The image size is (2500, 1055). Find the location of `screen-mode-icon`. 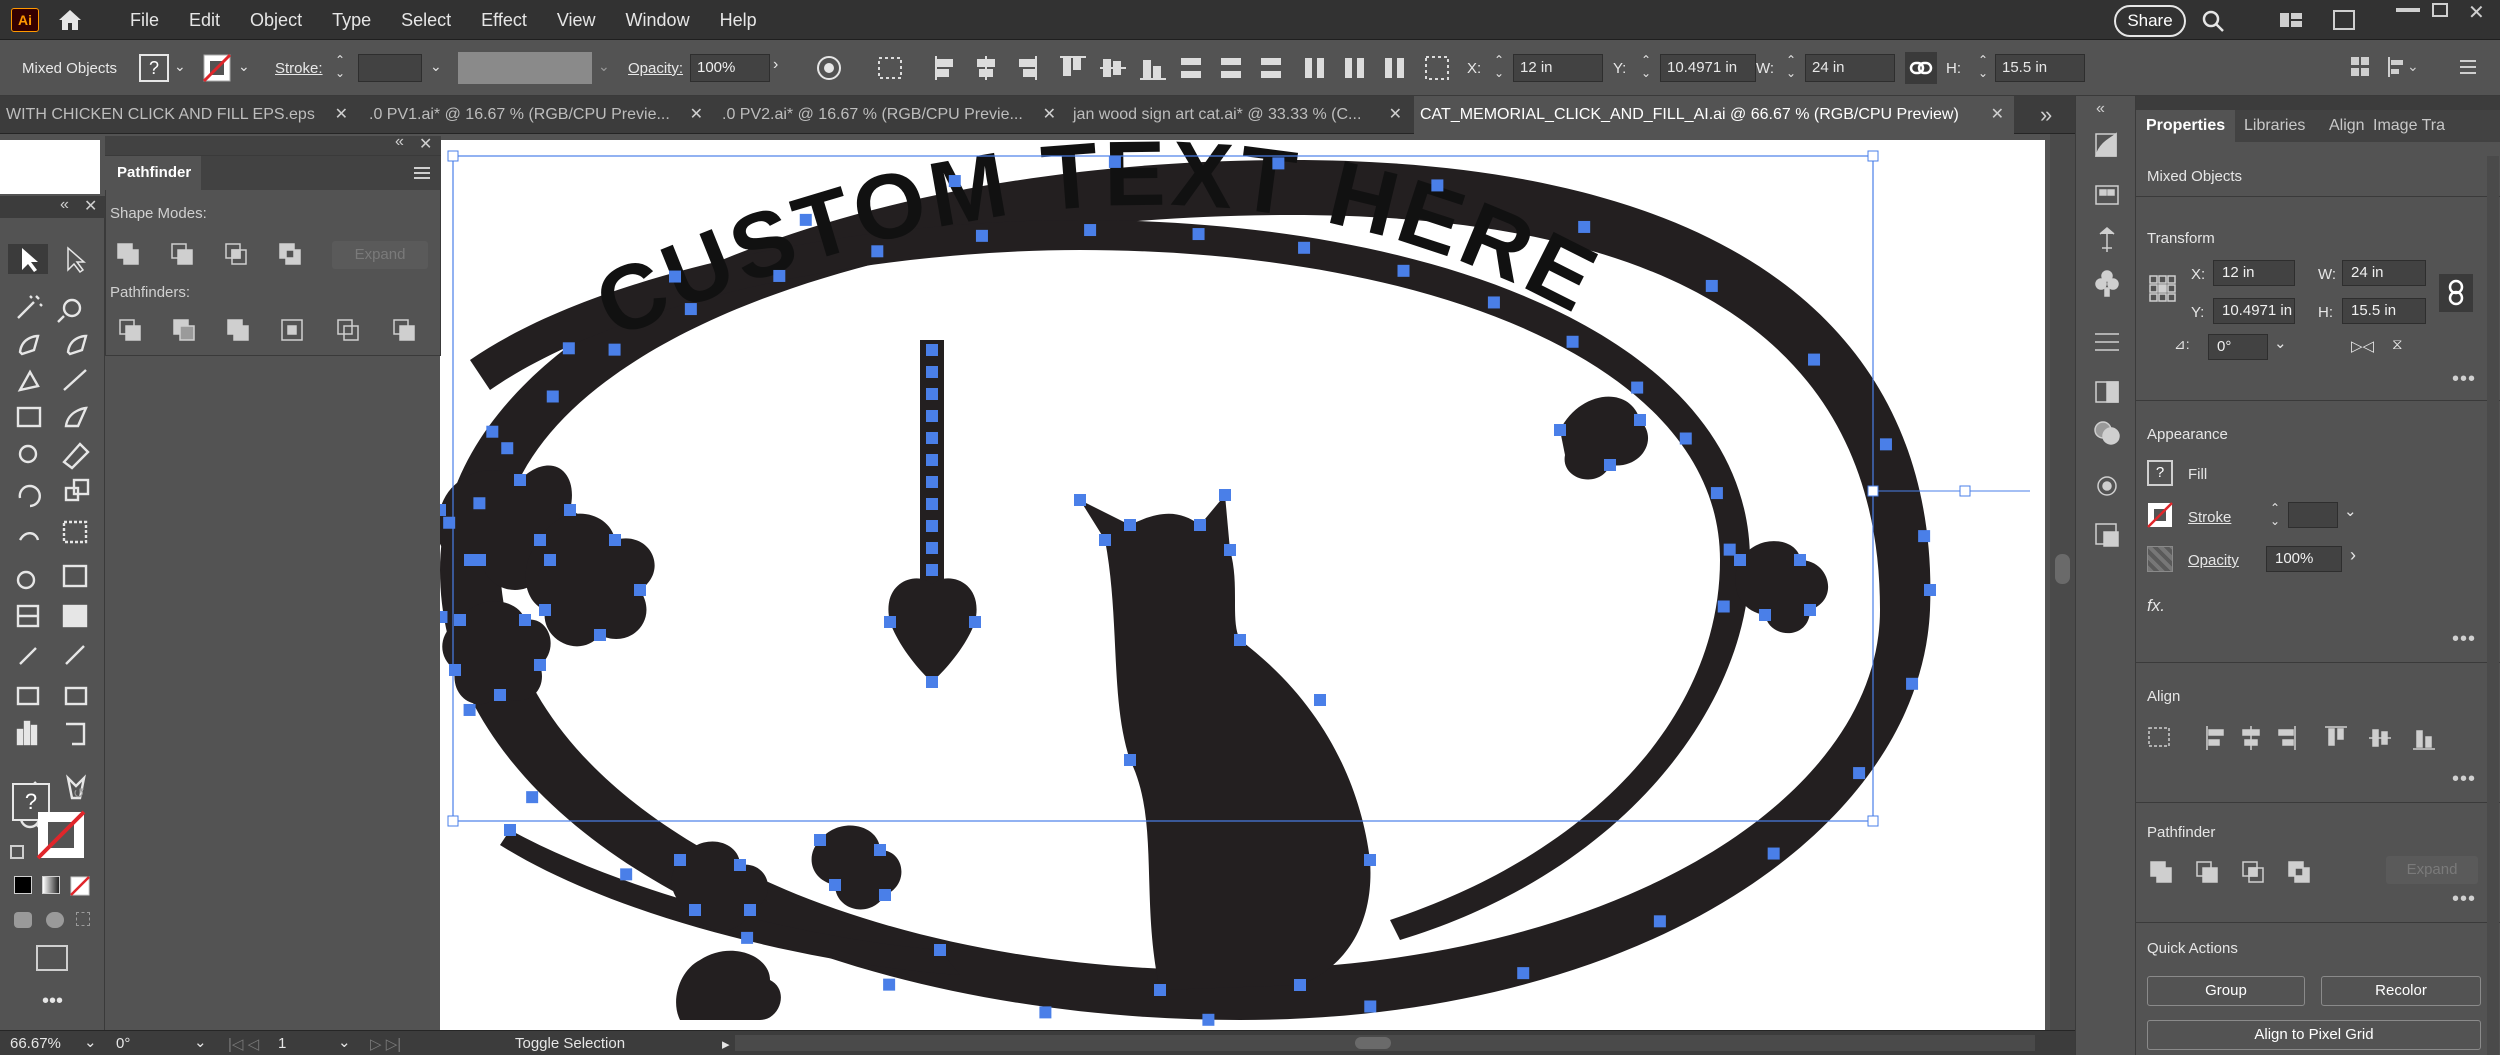

screen-mode-icon is located at coordinates (52, 958).